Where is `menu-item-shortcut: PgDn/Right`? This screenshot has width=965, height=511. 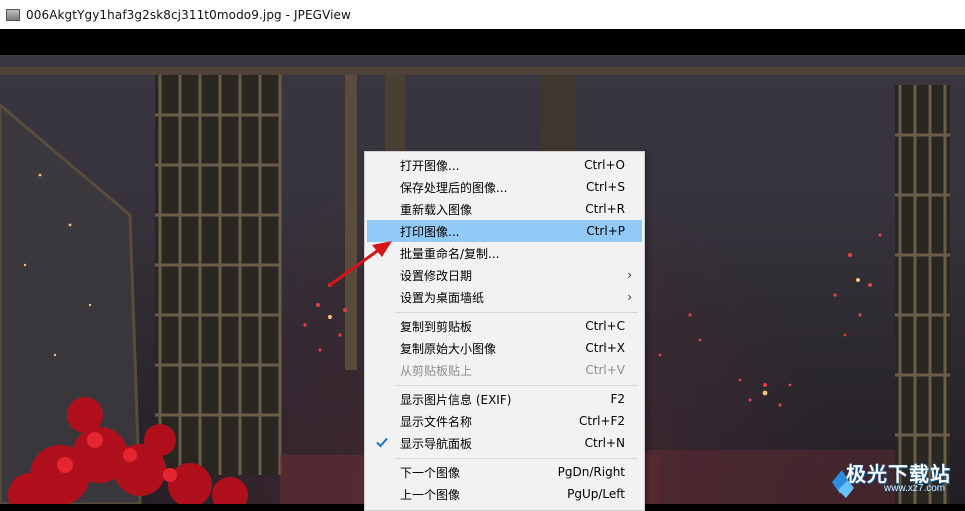 menu-item-shortcut: PgDn/Right is located at coordinates (591, 472).